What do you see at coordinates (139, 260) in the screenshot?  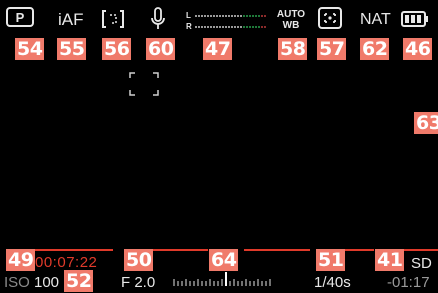 I see `callout-50: 50` at bounding box center [139, 260].